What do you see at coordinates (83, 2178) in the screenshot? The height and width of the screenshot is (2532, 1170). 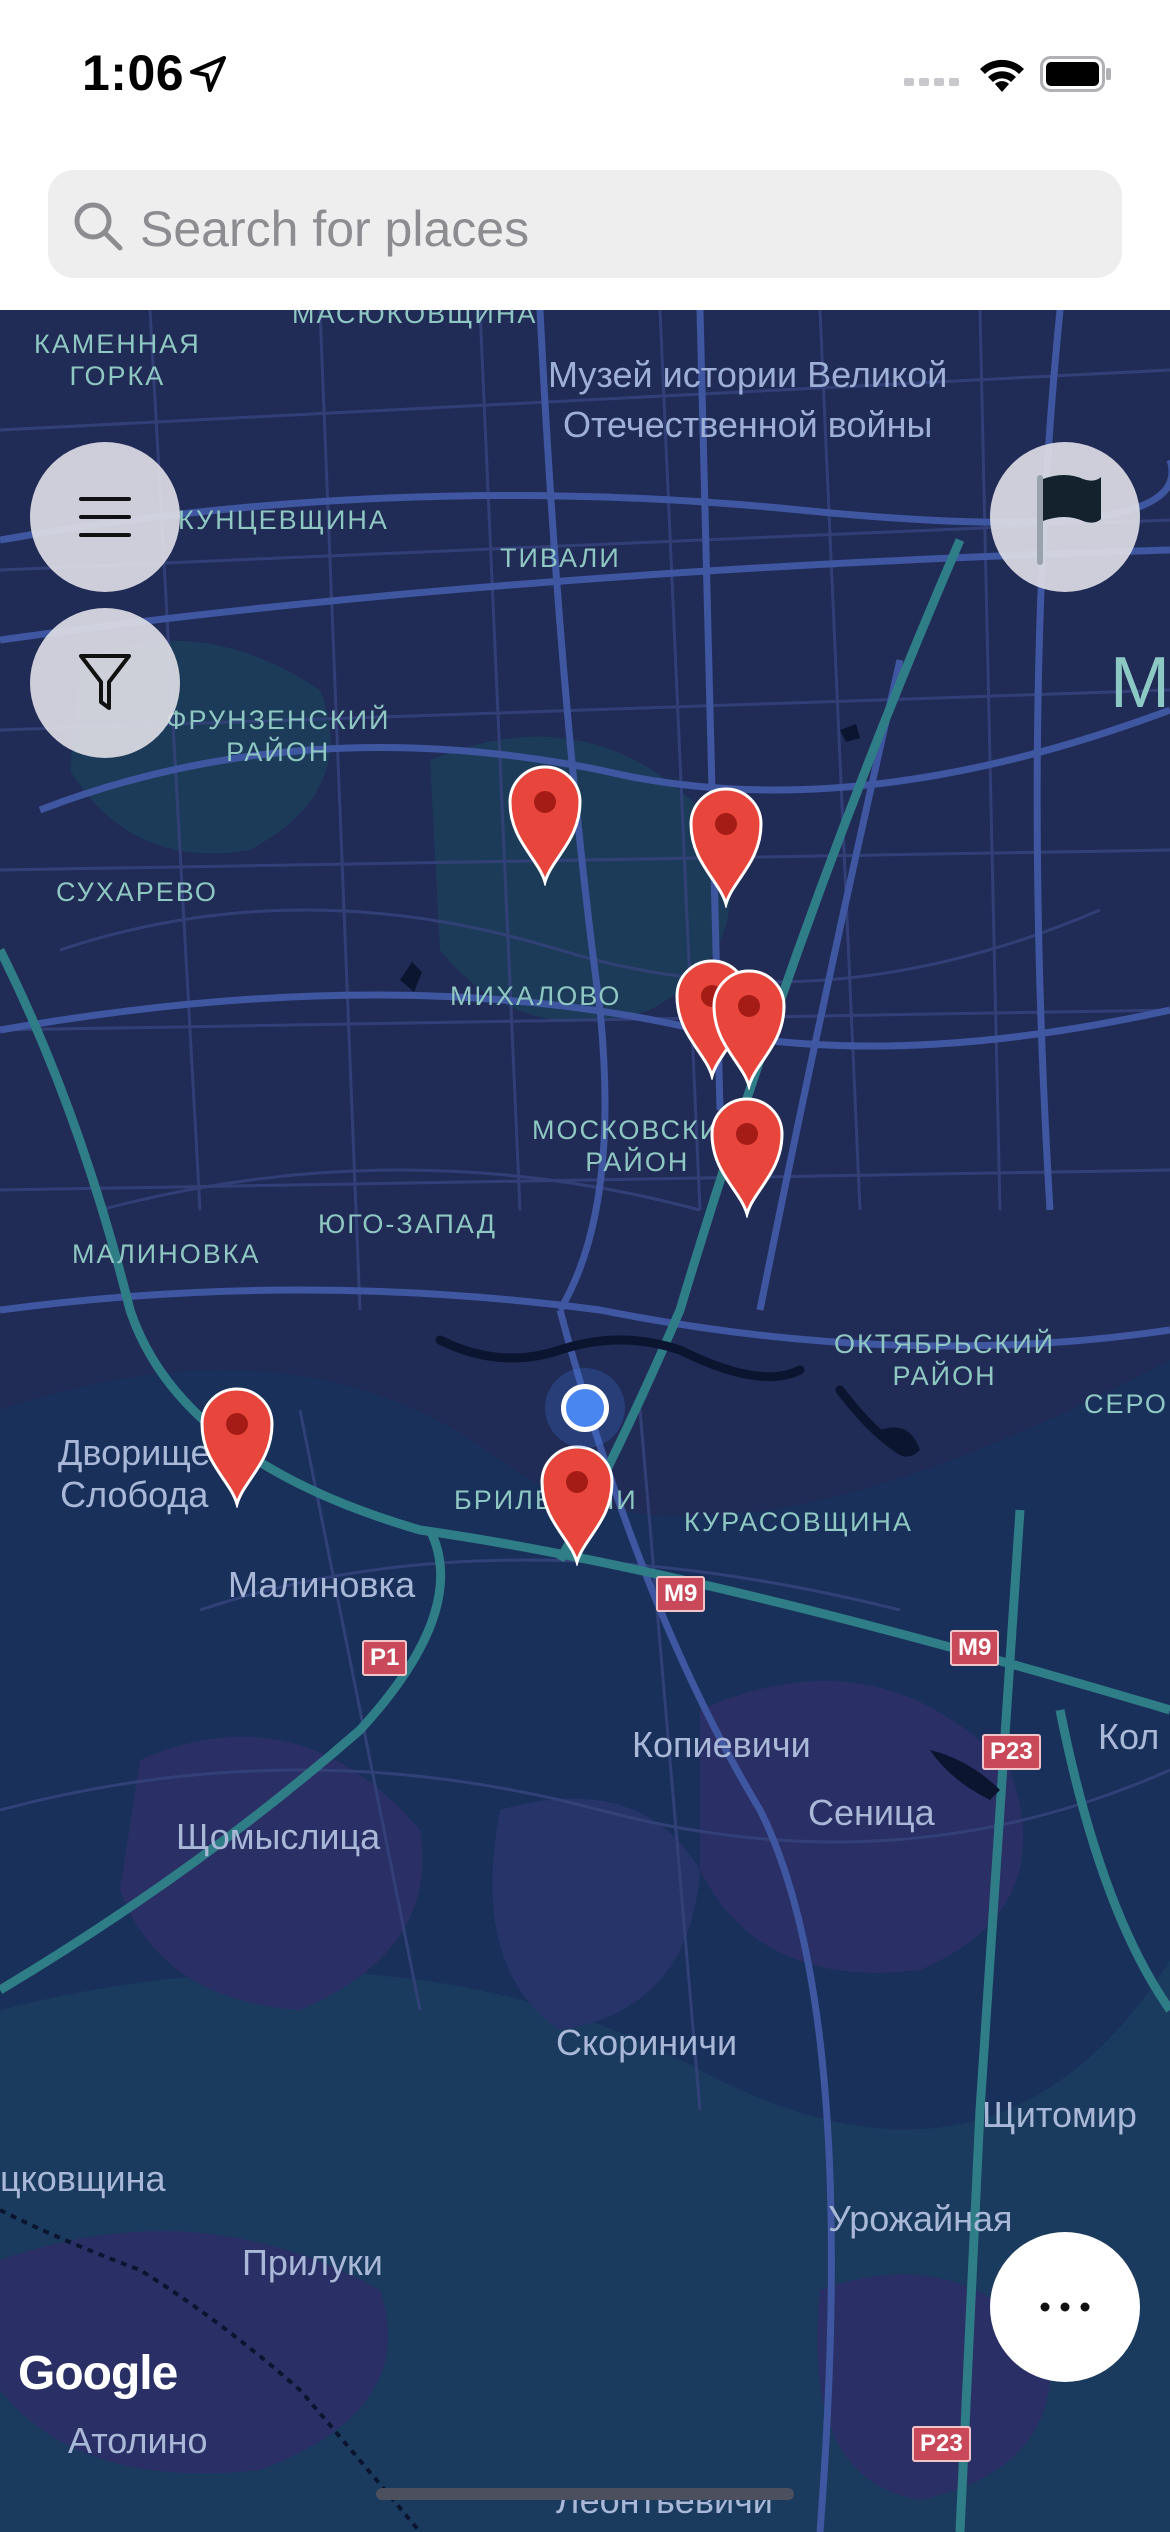 I see `label-tskovshchina: цковщина` at bounding box center [83, 2178].